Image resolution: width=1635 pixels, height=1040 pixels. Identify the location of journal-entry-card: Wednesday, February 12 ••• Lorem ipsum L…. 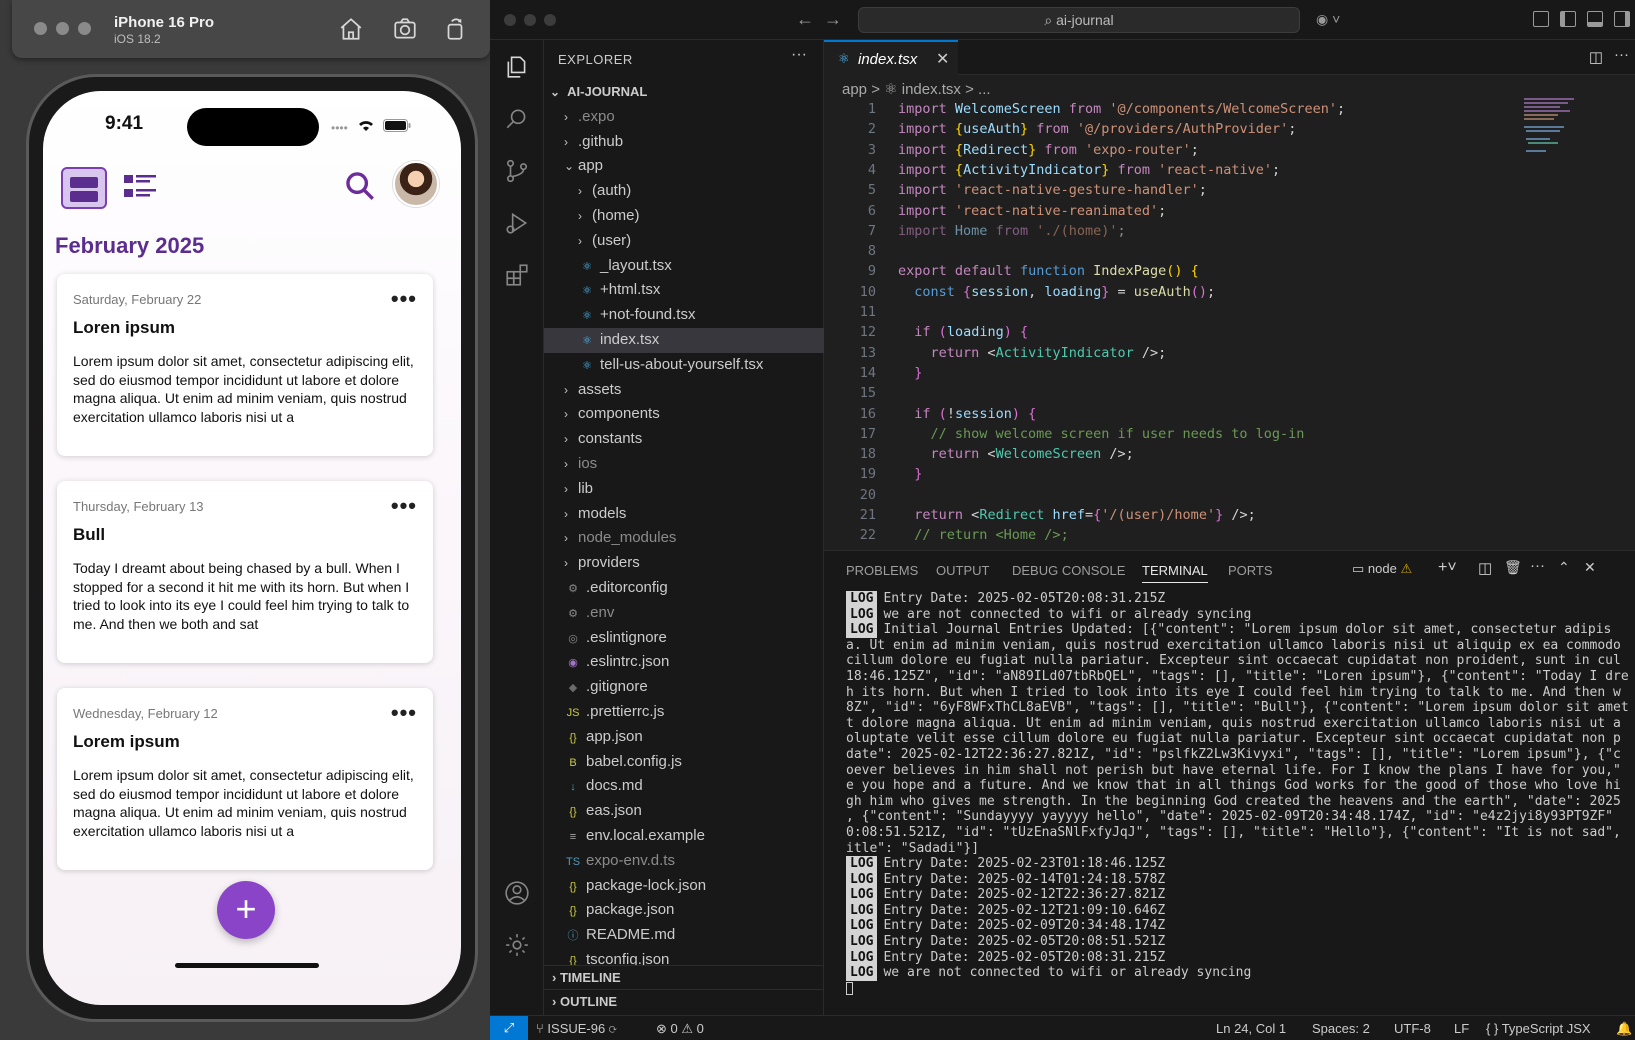
(245, 779).